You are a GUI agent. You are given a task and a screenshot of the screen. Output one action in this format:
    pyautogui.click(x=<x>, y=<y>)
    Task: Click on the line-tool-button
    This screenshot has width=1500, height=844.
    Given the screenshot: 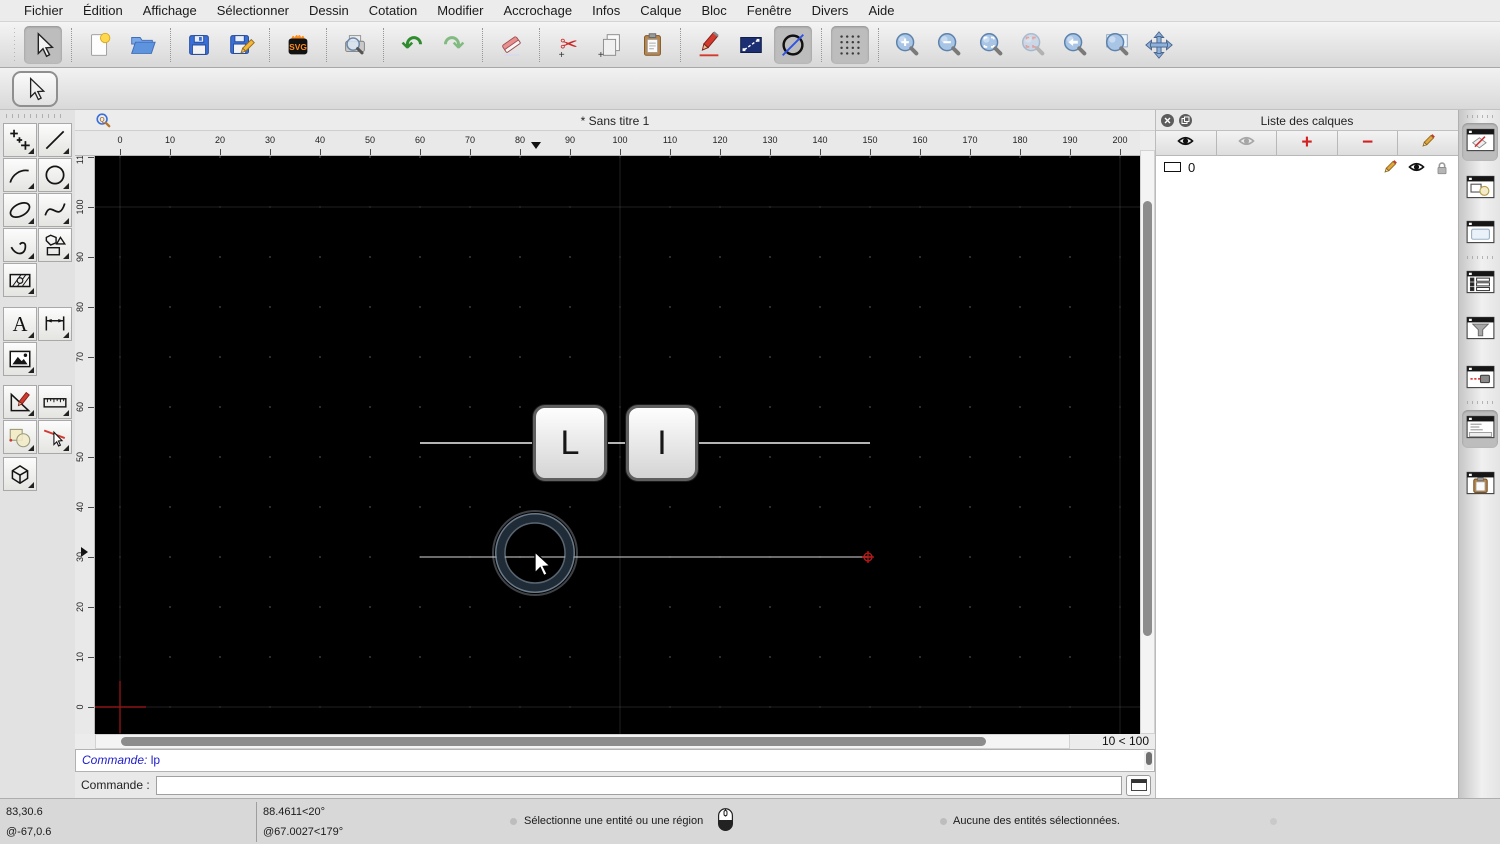 What is the action you would take?
    pyautogui.click(x=55, y=140)
    